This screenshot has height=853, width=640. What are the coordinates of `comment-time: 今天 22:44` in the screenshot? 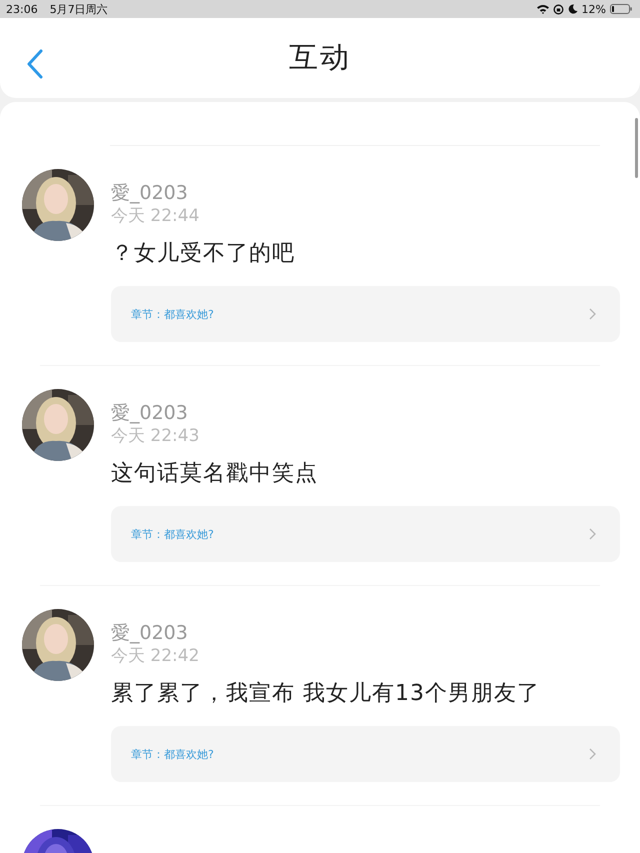 It's located at (155, 216).